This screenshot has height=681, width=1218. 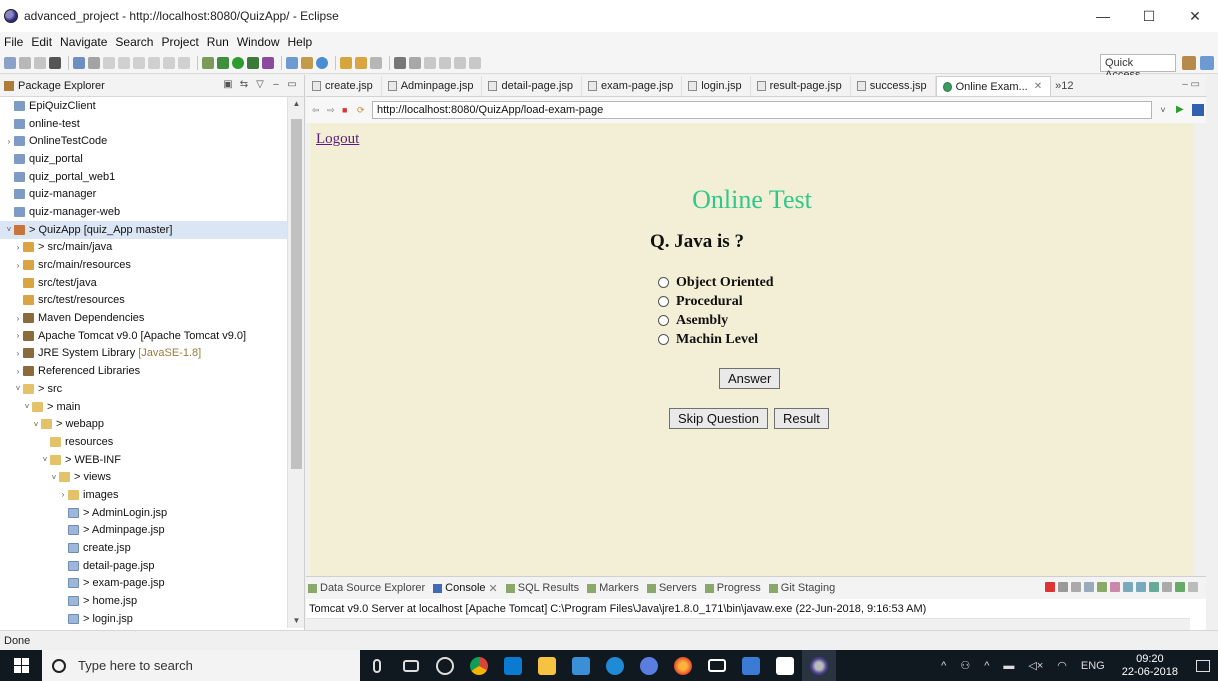 I want to click on open-external-icon, so click(x=1198, y=110).